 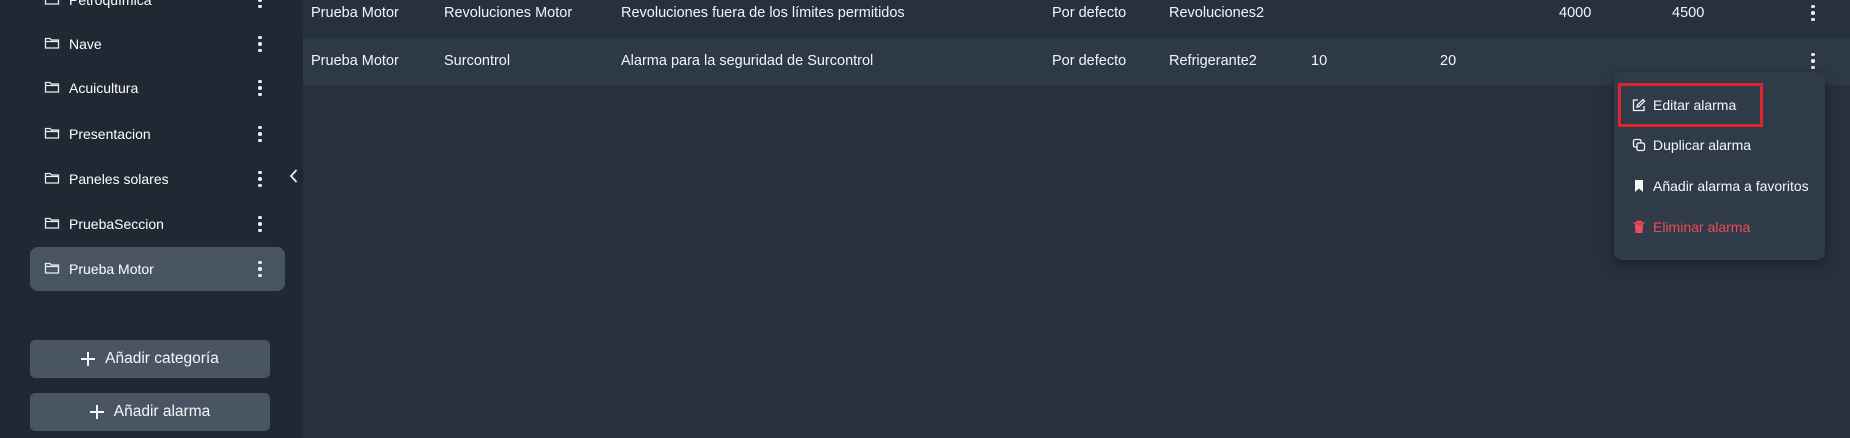 What do you see at coordinates (1731, 186) in the screenshot?
I see `menu-item-label: Añadir alarma a favoritos` at bounding box center [1731, 186].